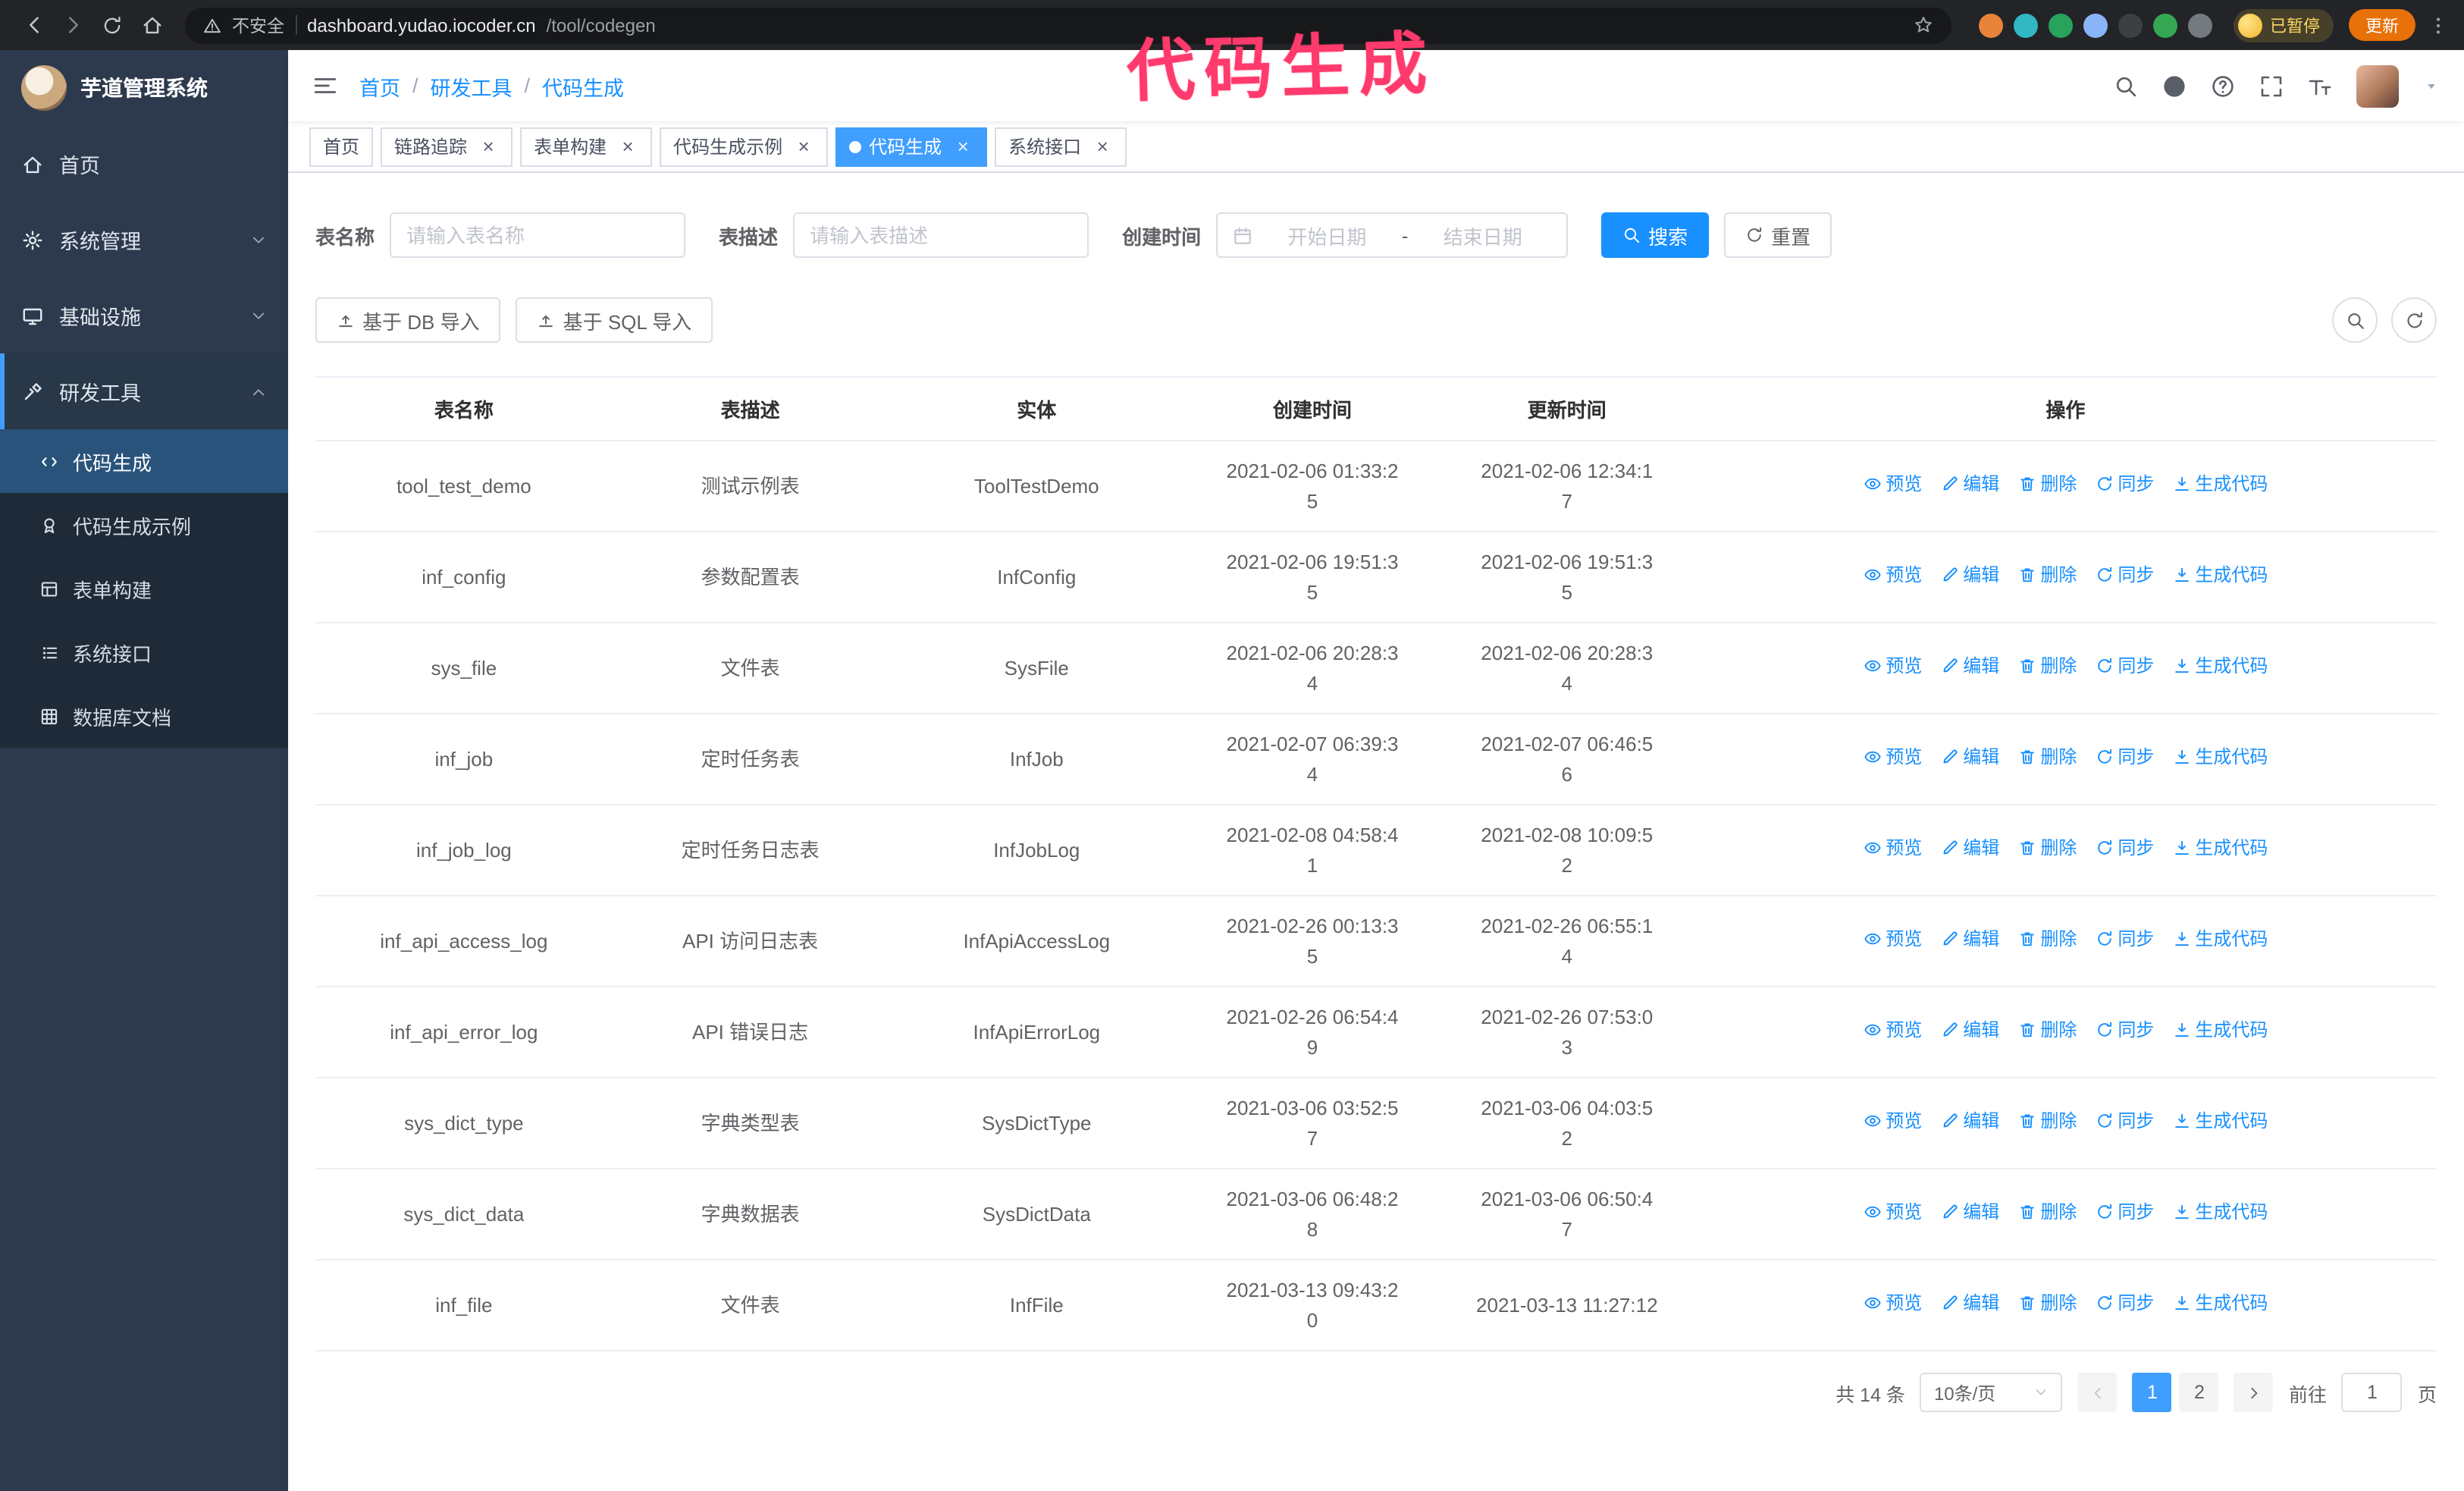 The width and height of the screenshot is (2464, 1491). Describe the element at coordinates (1061, 146) in the screenshot. I see `tab-api: 系统接口 ×` at that location.